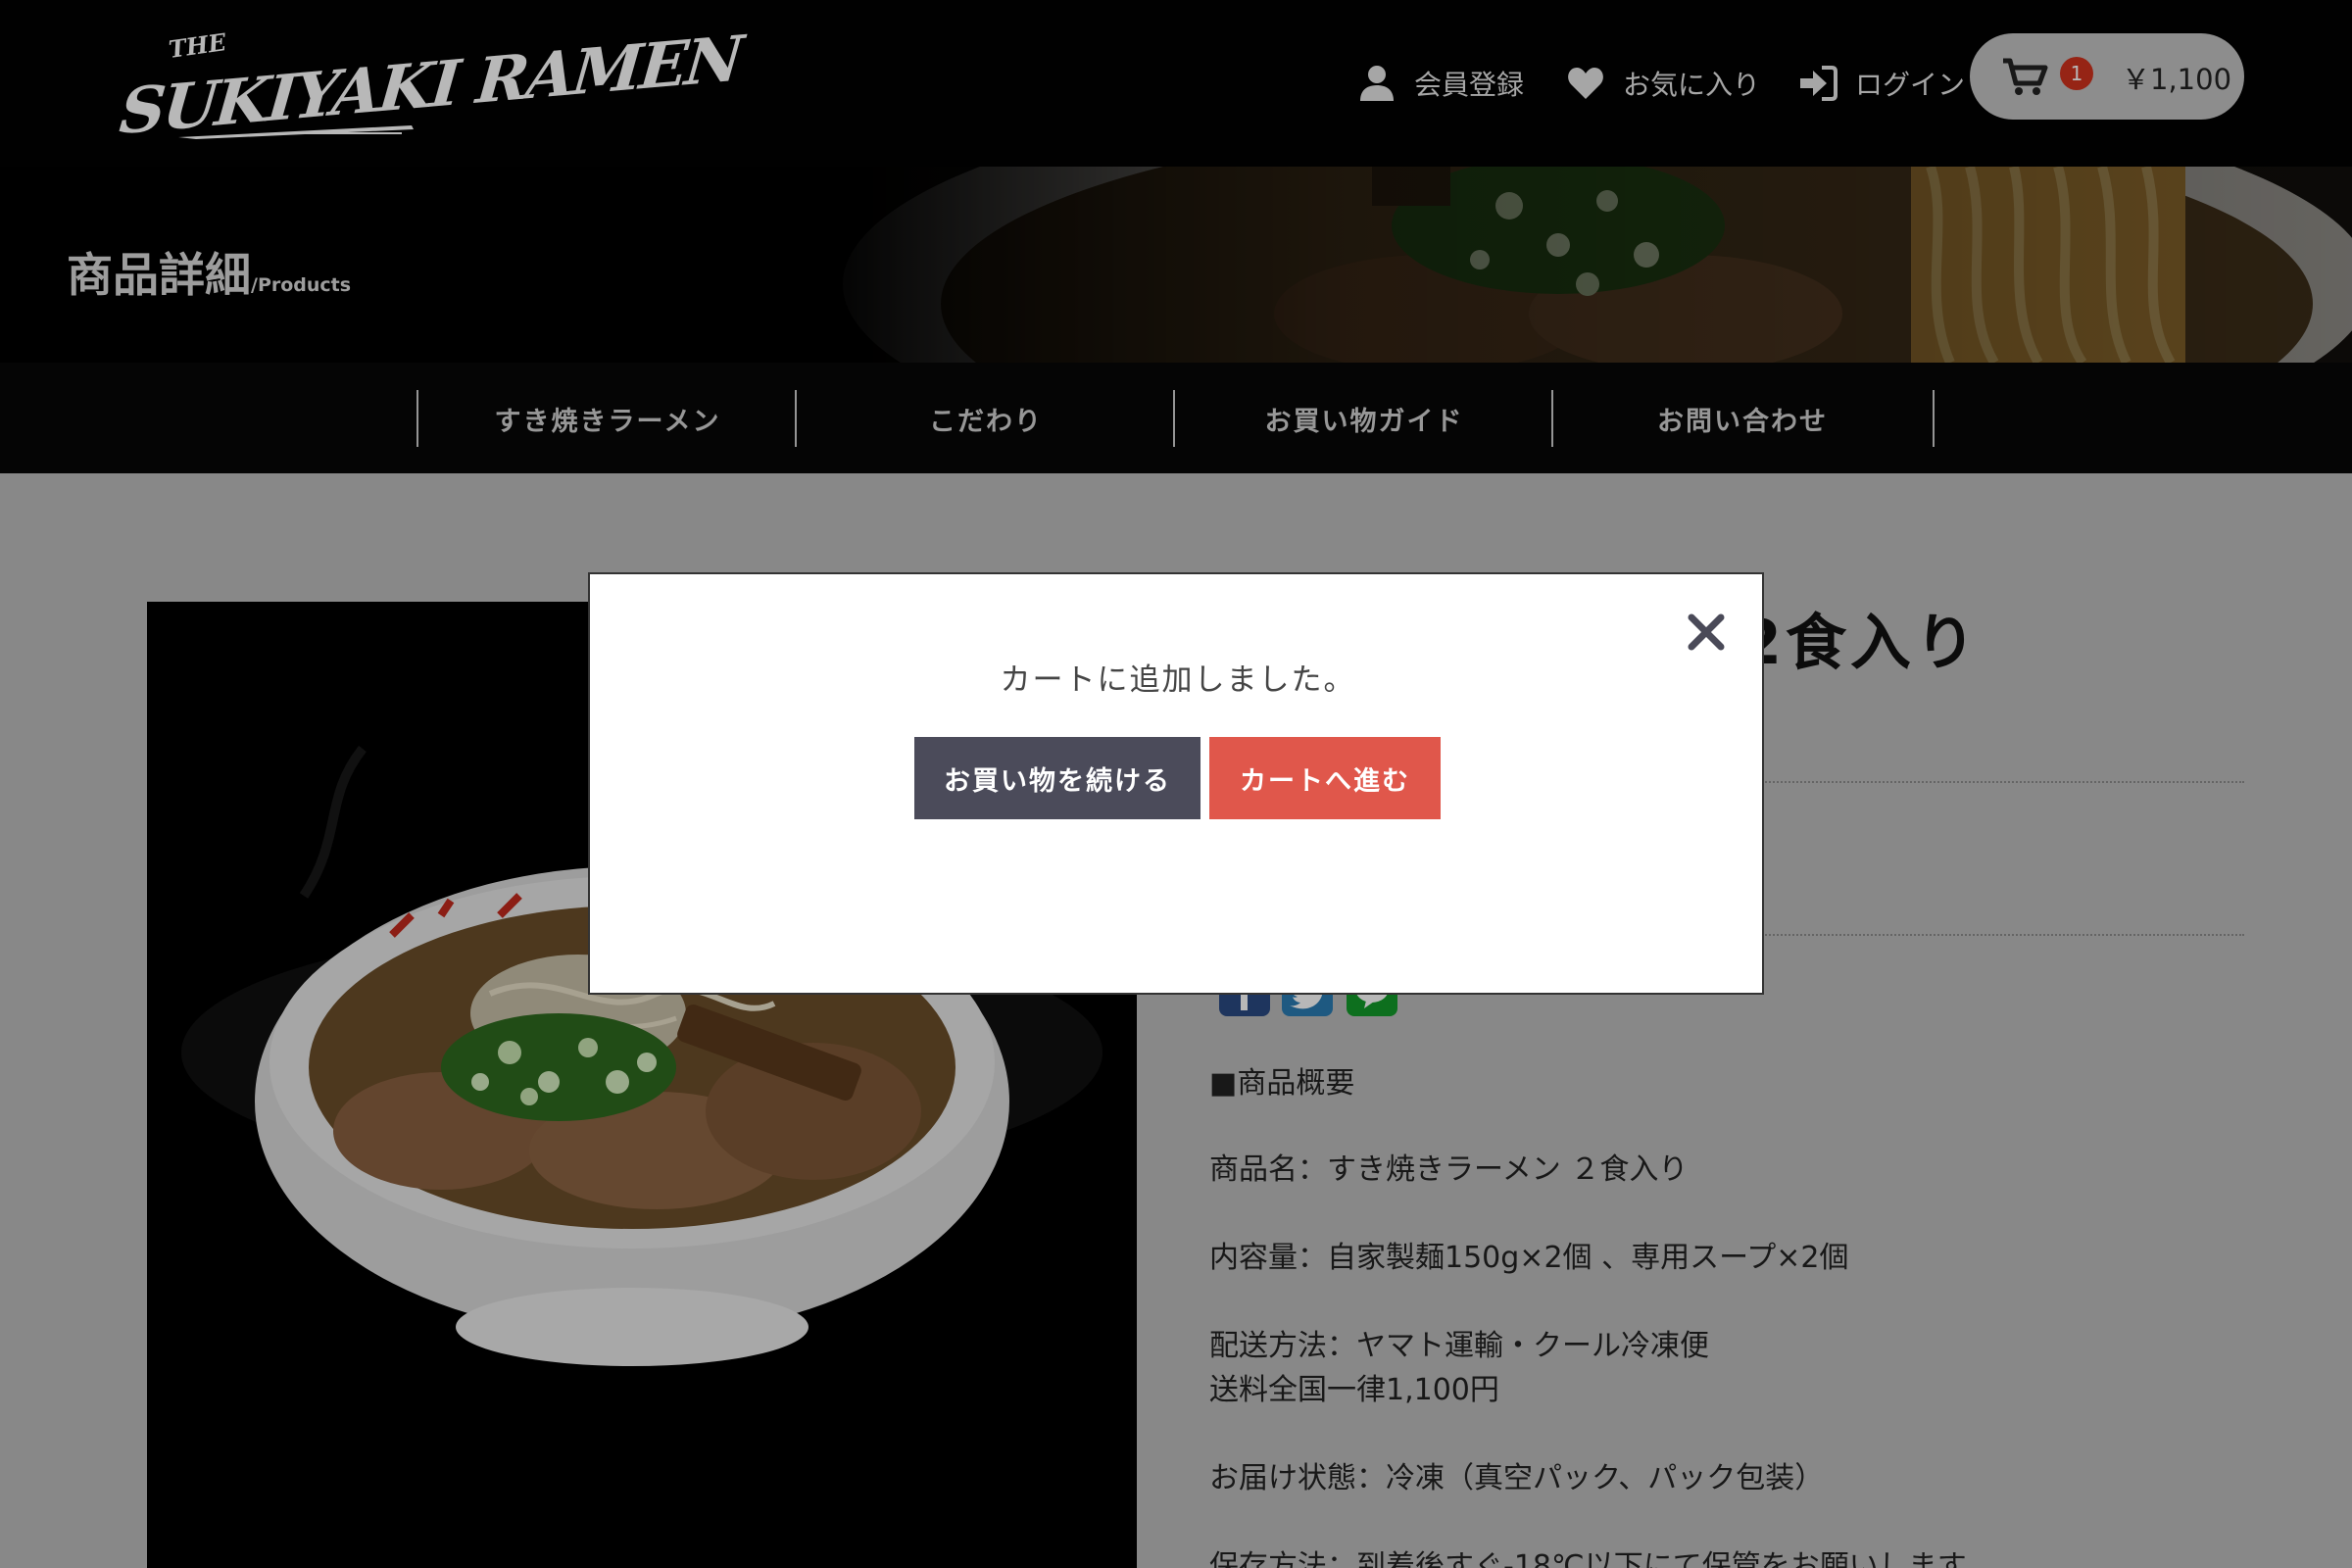 The width and height of the screenshot is (2352, 1568). I want to click on added-to-cart-modal: カートに追加しました。 お買い物を続ける カートへ進む, so click(1176, 783).